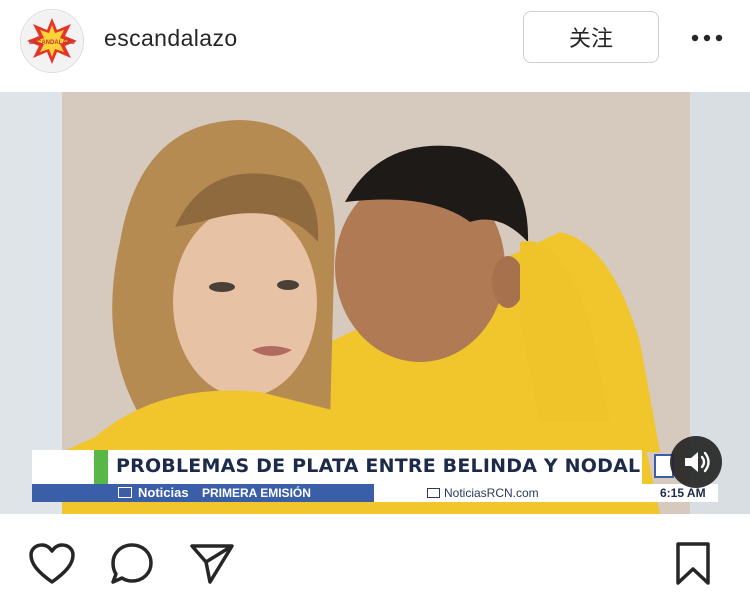  I want to click on bookmark-icon, so click(693, 566).